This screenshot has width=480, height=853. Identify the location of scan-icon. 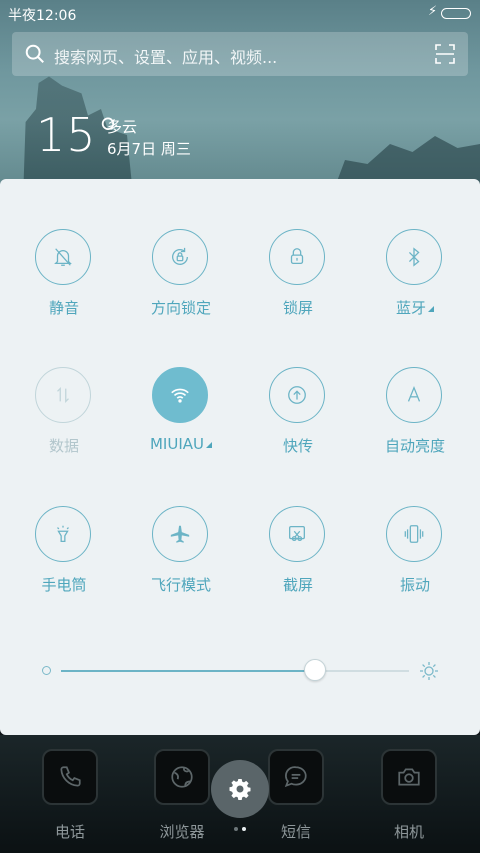
(445, 54).